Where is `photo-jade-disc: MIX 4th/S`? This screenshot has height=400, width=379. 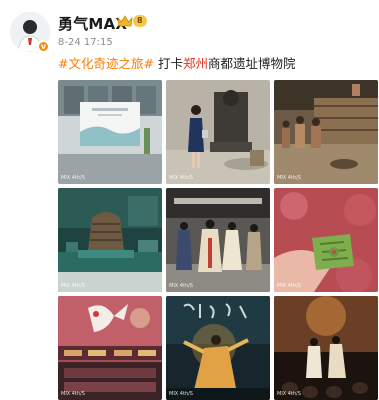 photo-jade-disc: MIX 4th/S is located at coordinates (326, 240).